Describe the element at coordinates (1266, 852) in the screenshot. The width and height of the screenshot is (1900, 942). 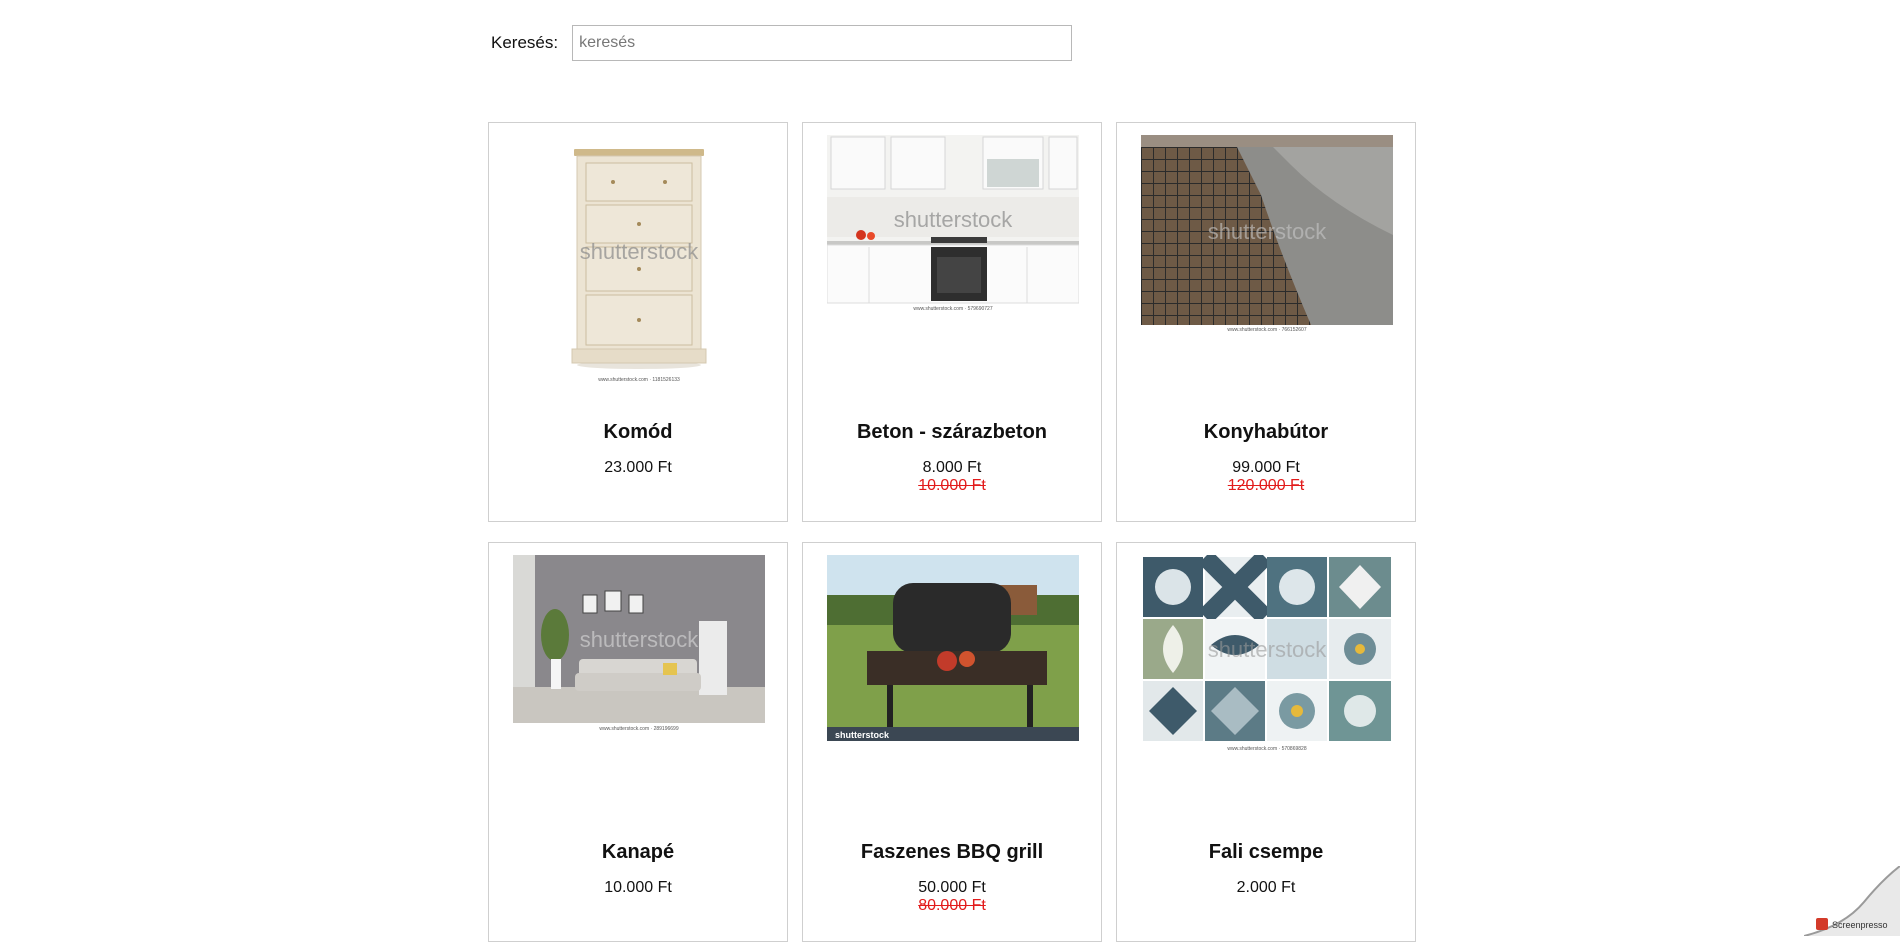
I see `product-title: Fali csempe` at that location.